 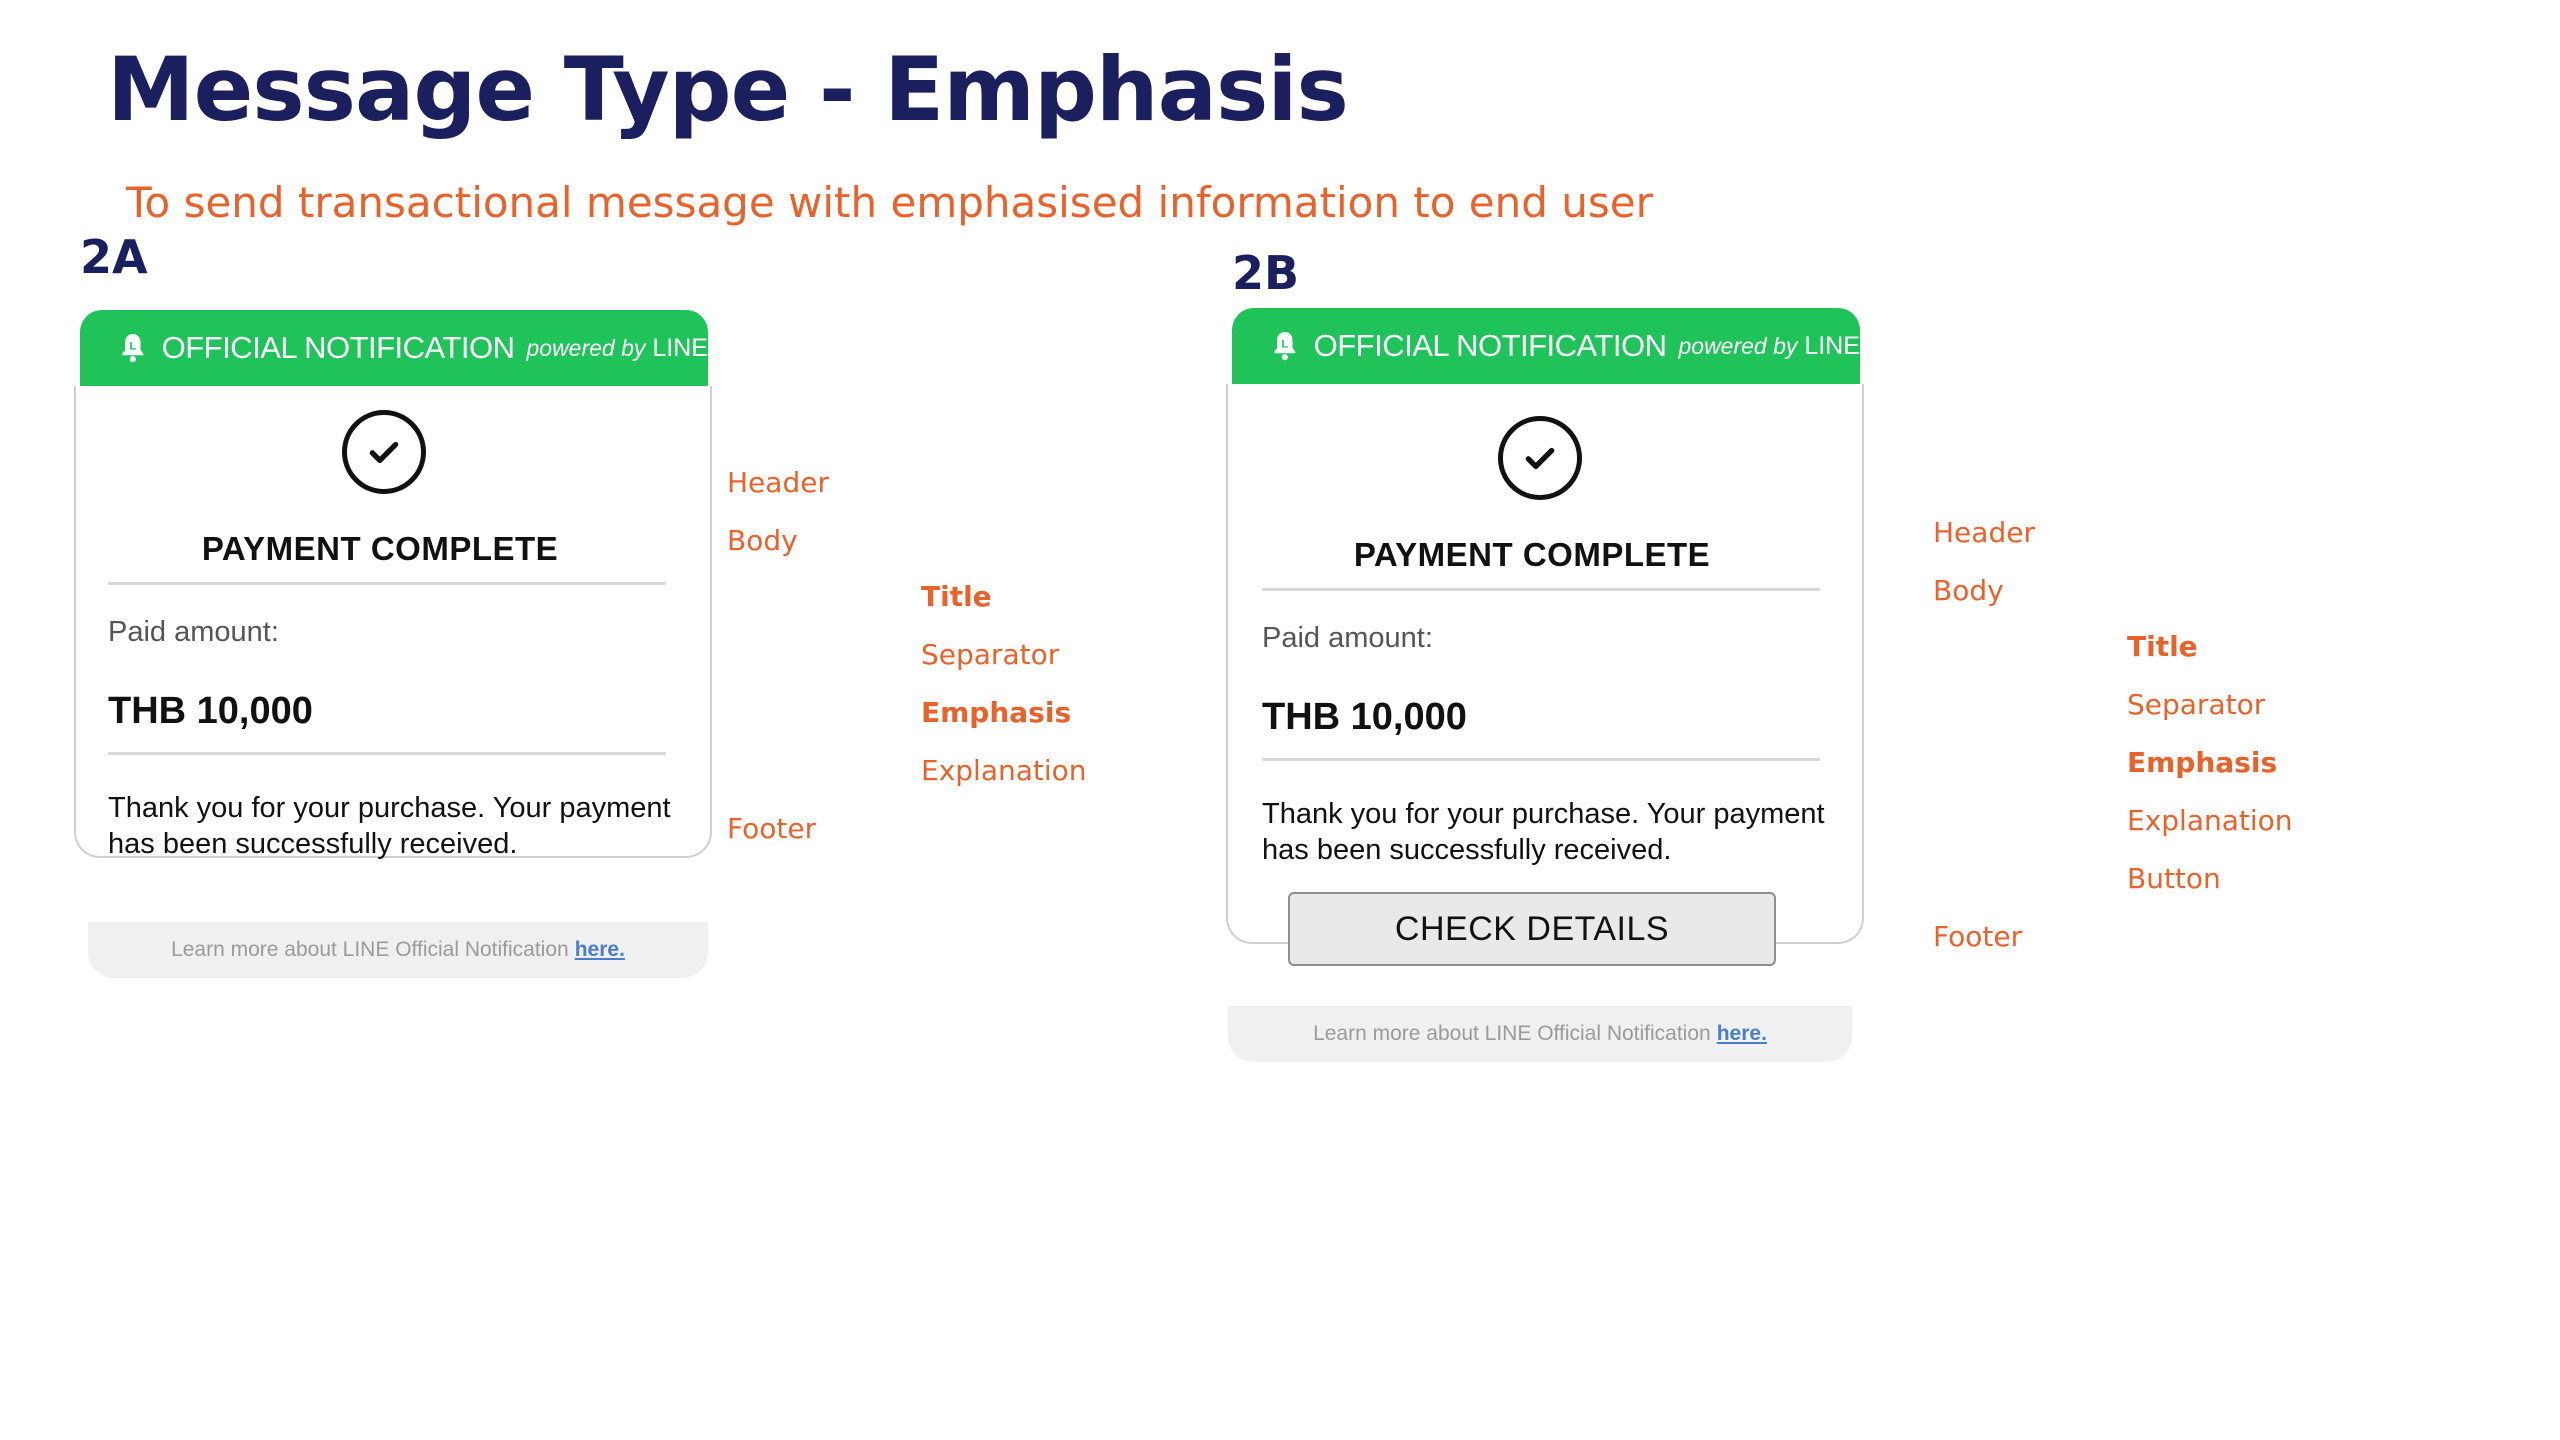 I want to click on check-details-button: CHECK DETAILS, so click(x=1532, y=929).